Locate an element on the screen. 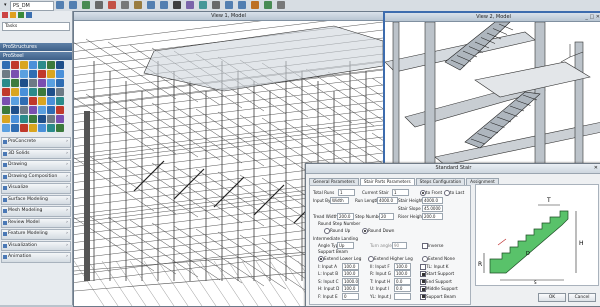  stair-slope-field: 45.0000 is located at coordinates (432, 208).